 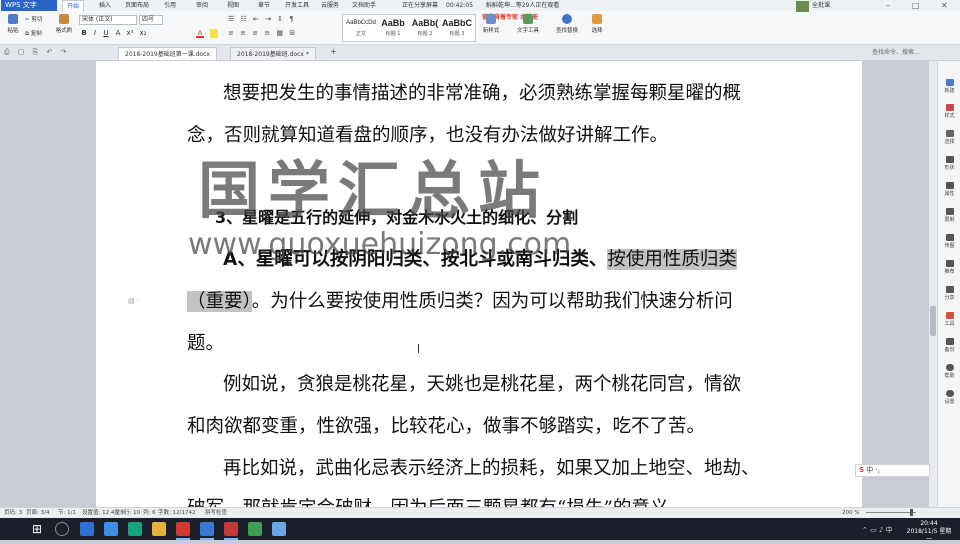 I want to click on panel-tools-button: 工具, so click(x=949, y=319).